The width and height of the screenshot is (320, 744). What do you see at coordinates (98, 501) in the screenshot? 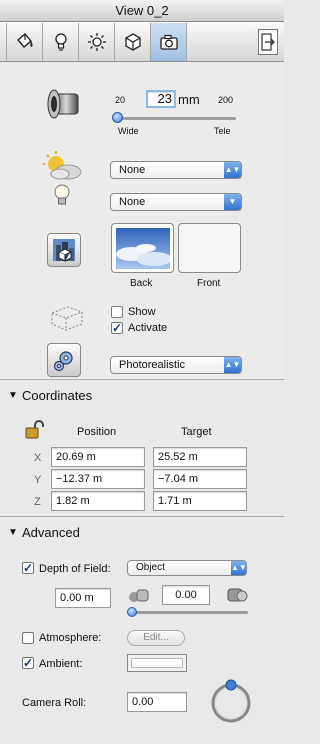
I see `position-z-field: 1.82 m` at bounding box center [98, 501].